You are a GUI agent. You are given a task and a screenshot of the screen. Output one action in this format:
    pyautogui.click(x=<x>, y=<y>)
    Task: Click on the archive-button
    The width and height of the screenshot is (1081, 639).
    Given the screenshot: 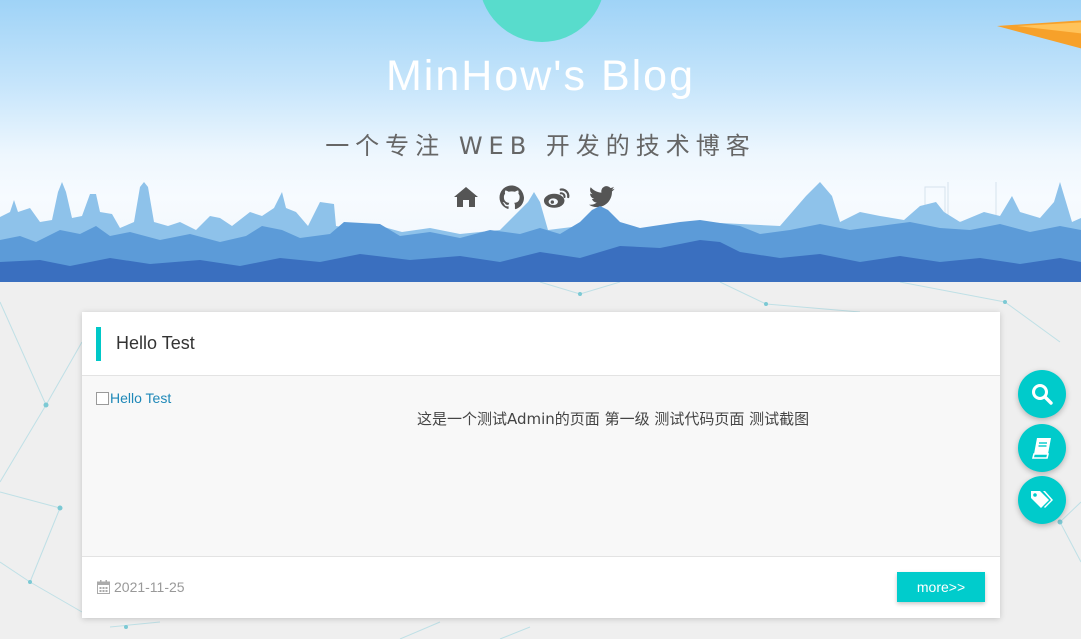 What is the action you would take?
    pyautogui.click(x=1042, y=448)
    